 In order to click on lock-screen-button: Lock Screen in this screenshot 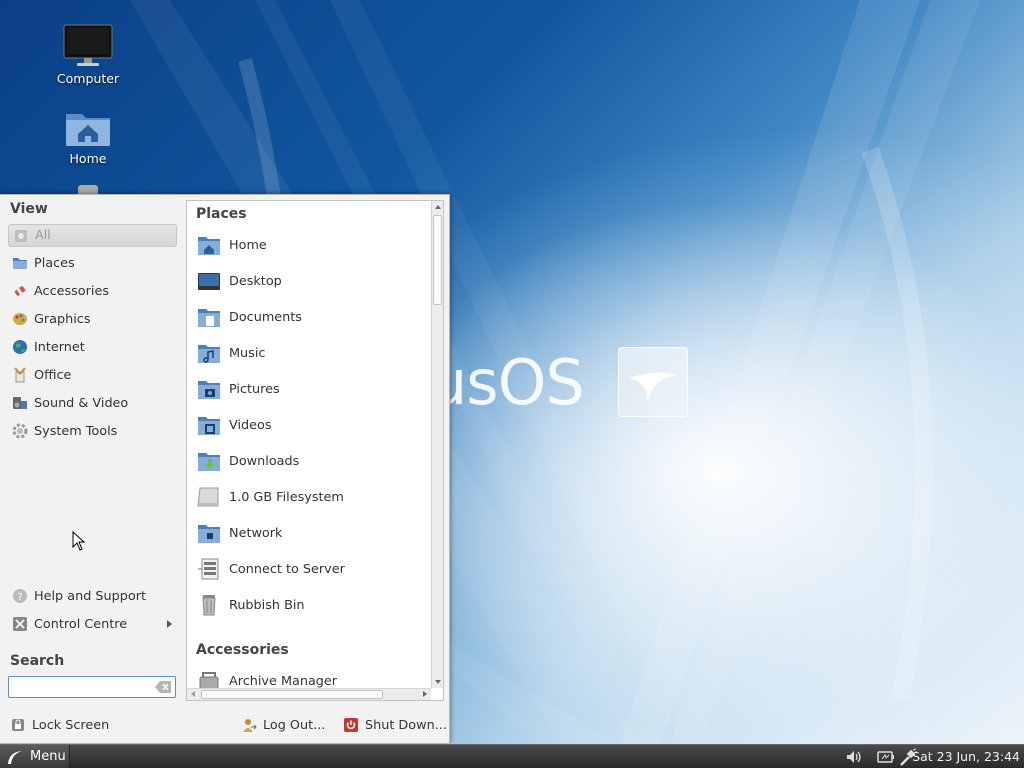, I will do `click(59, 725)`.